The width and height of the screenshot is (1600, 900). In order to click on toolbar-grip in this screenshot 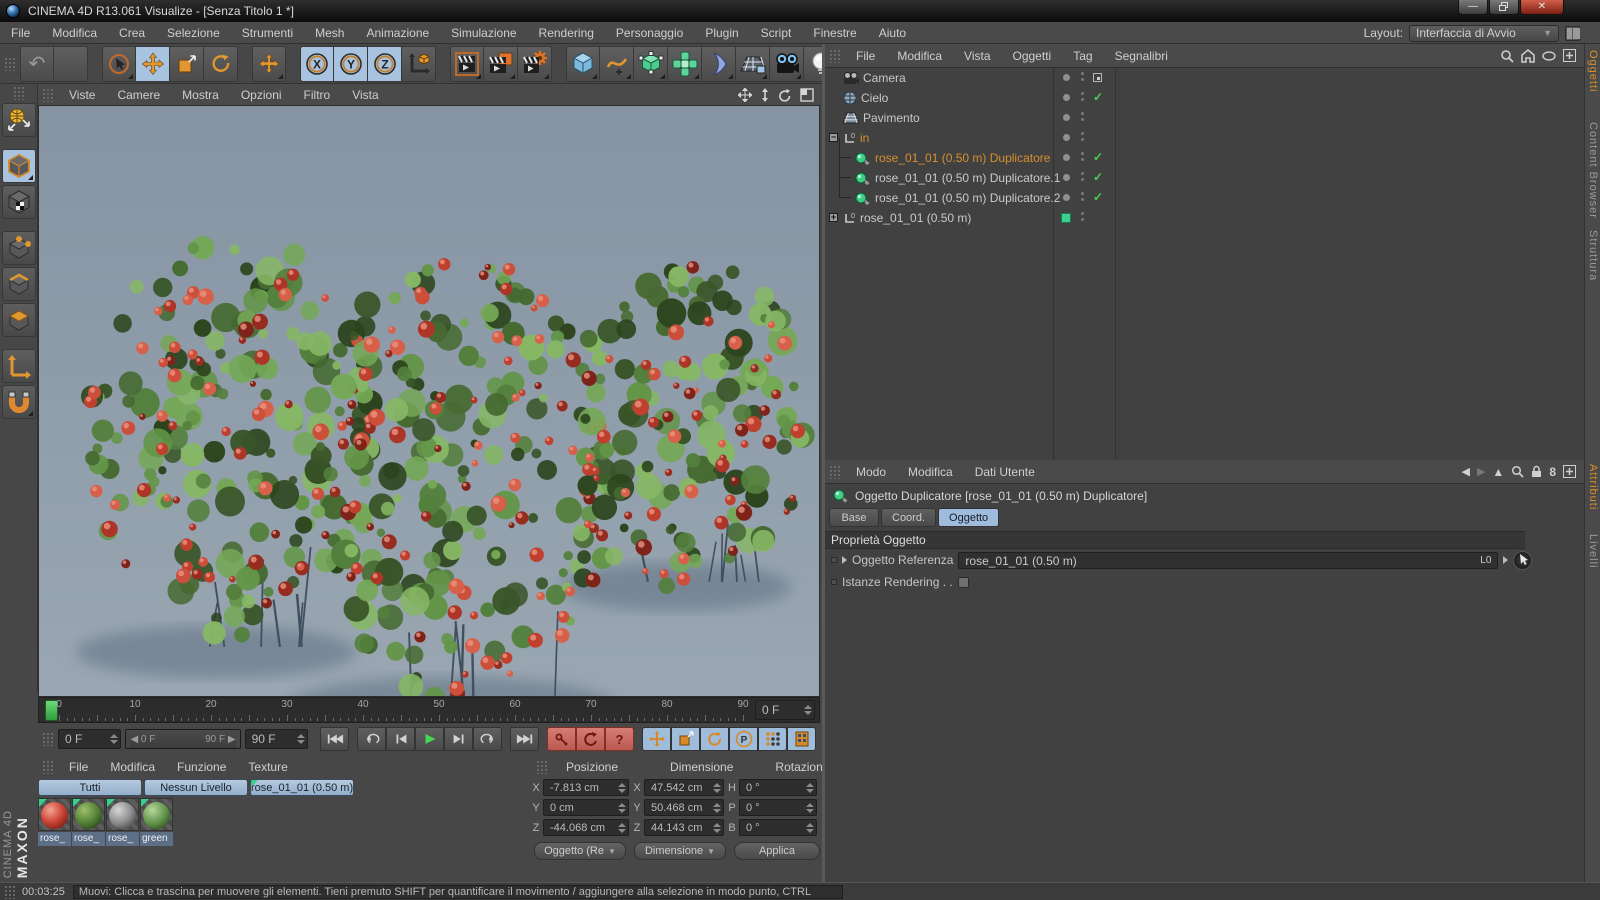, I will do `click(10, 63)`.